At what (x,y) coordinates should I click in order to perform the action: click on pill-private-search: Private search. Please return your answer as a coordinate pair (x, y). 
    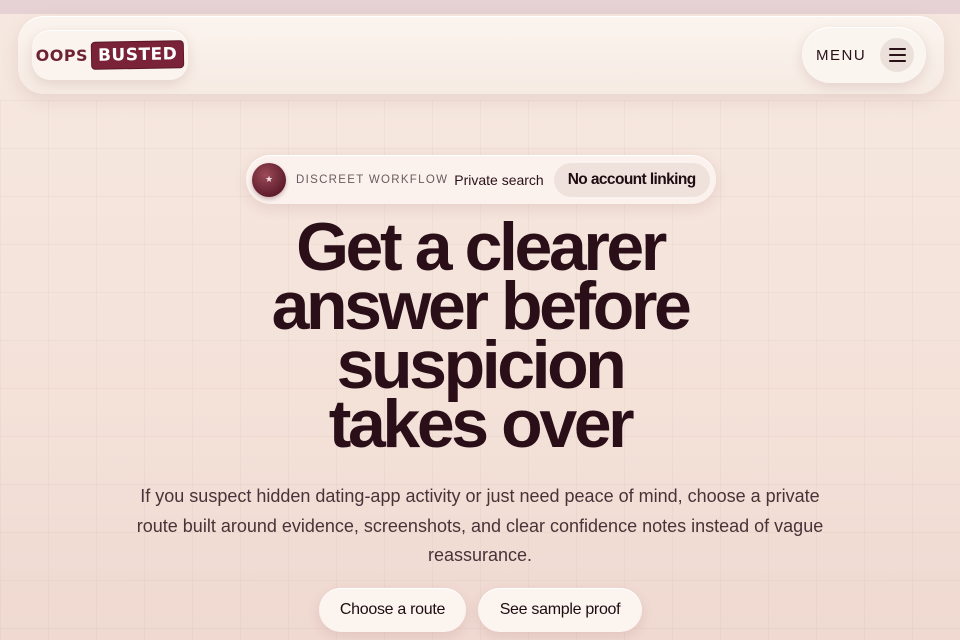
    Looking at the image, I should click on (499, 179).